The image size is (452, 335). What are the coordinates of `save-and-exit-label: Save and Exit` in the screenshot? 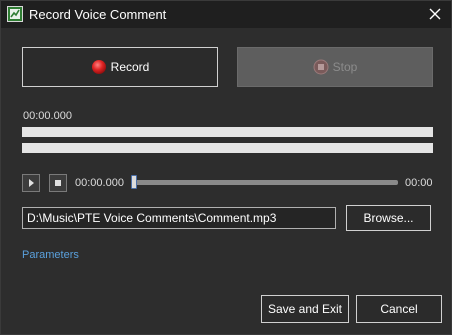 It's located at (305, 309).